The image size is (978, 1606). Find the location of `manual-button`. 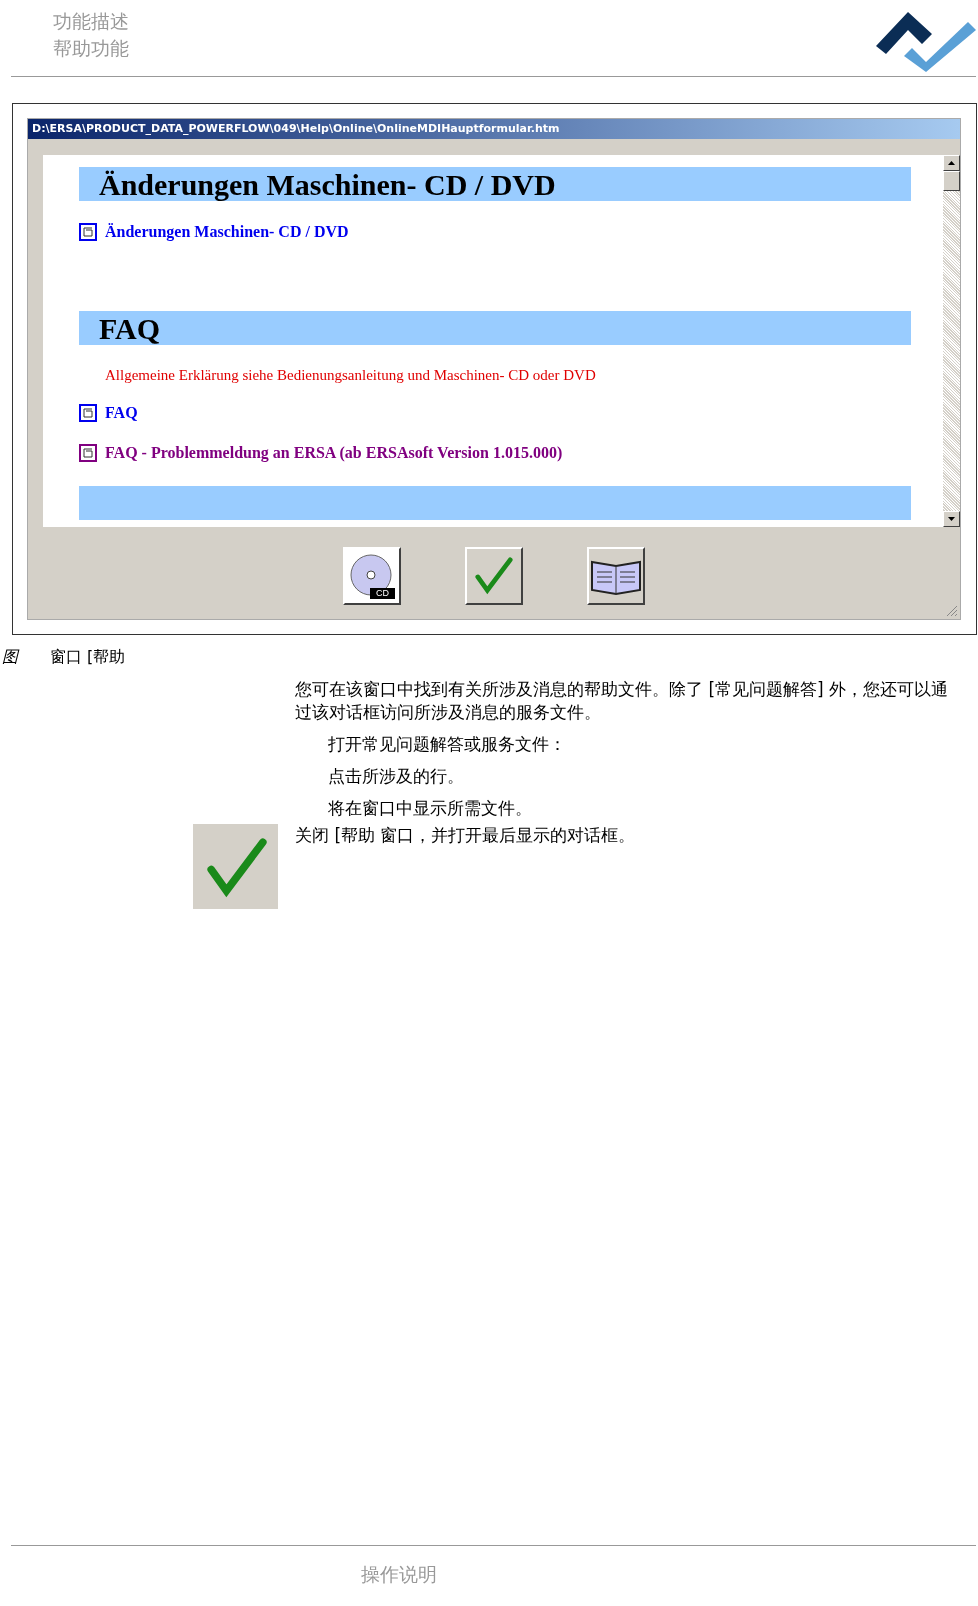

manual-button is located at coordinates (616, 576).